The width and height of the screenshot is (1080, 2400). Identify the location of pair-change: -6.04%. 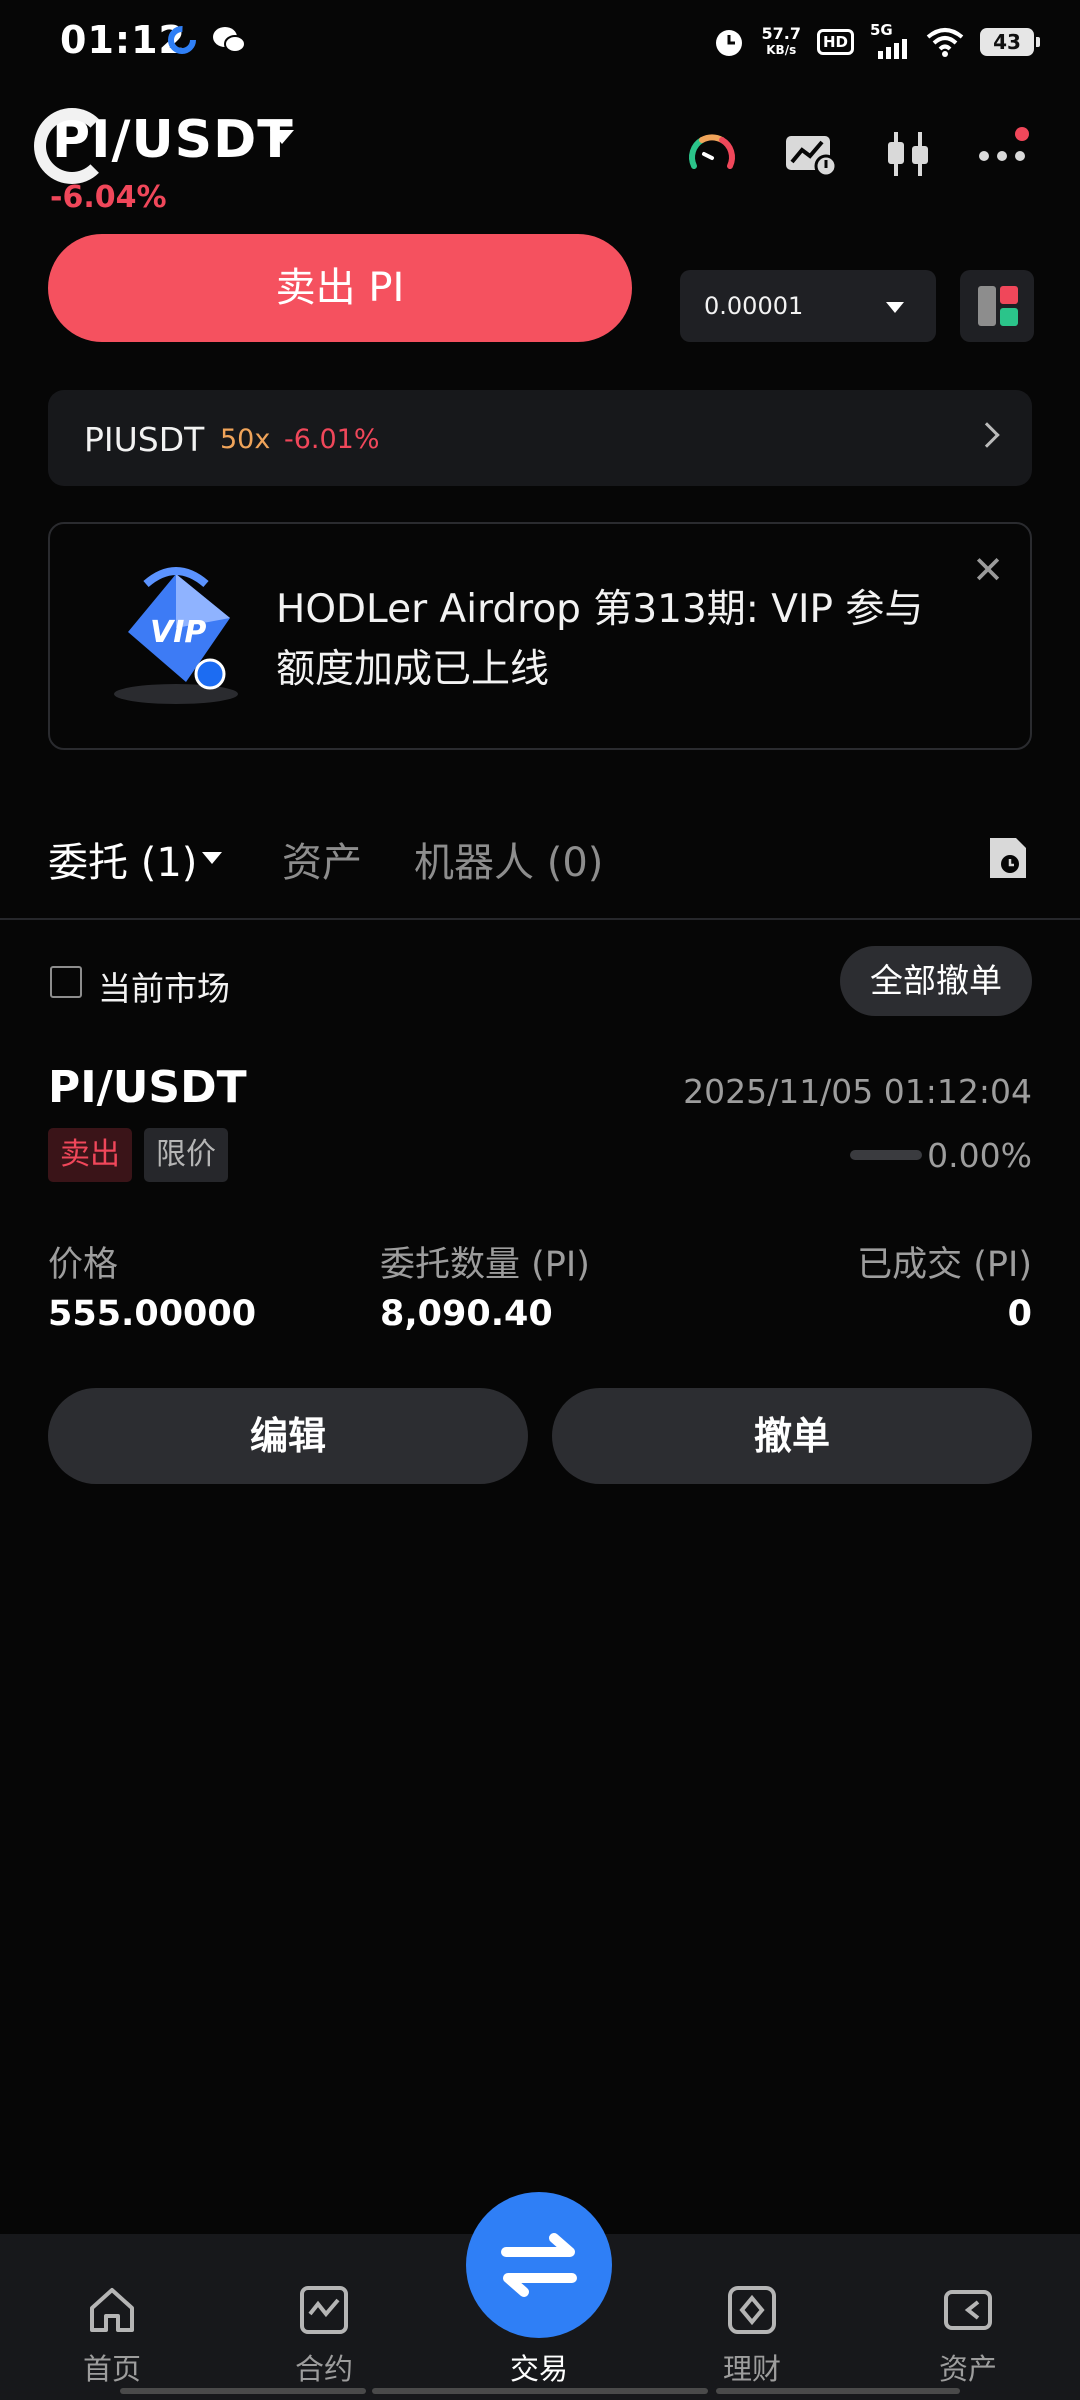
(108, 197).